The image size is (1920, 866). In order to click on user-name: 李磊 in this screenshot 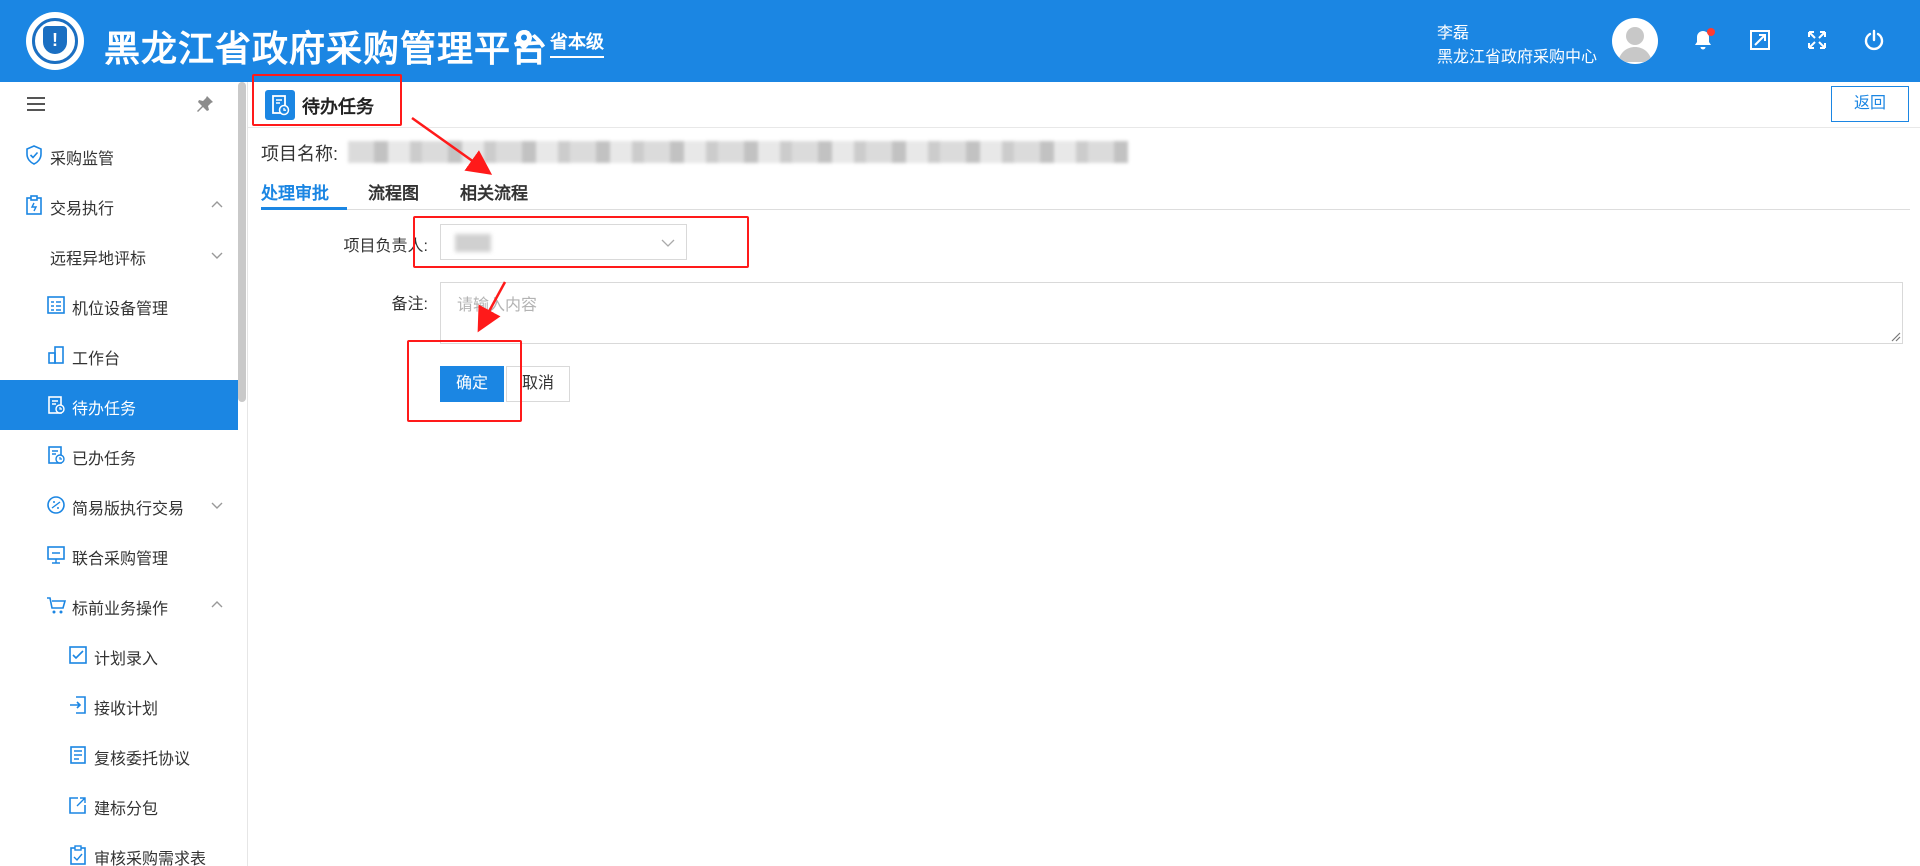, I will do `click(1453, 33)`.